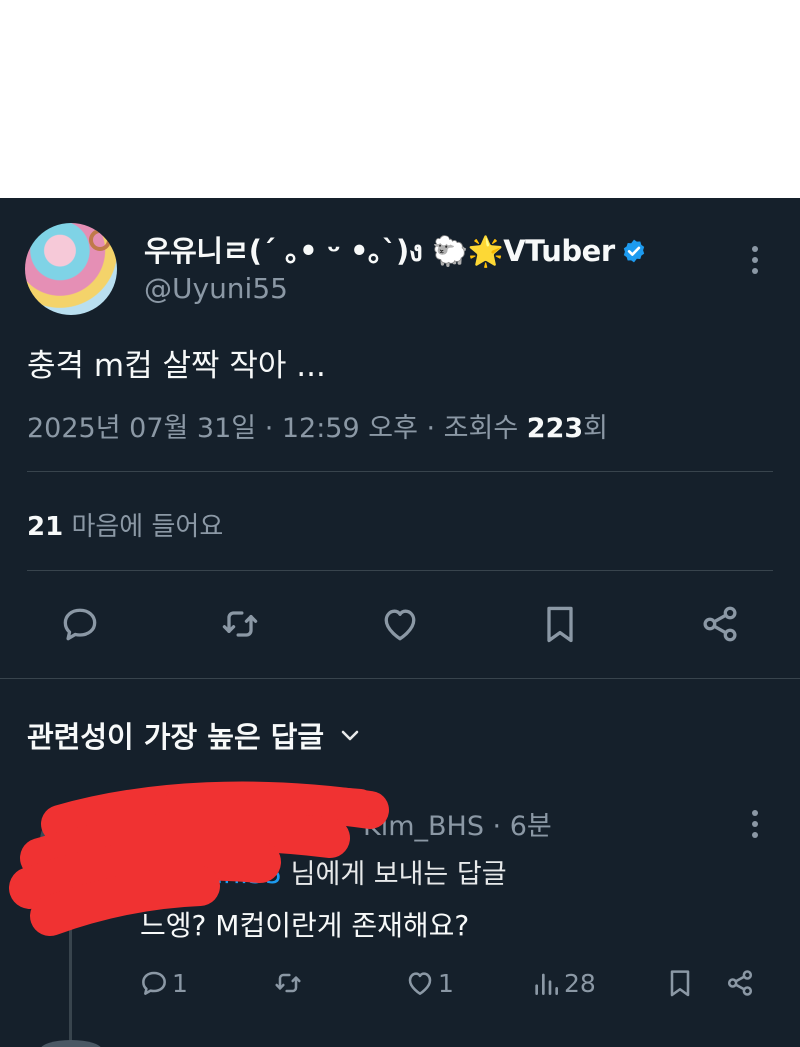  Describe the element at coordinates (45, 527) in the screenshot. I see `likes-count: 21` at that location.